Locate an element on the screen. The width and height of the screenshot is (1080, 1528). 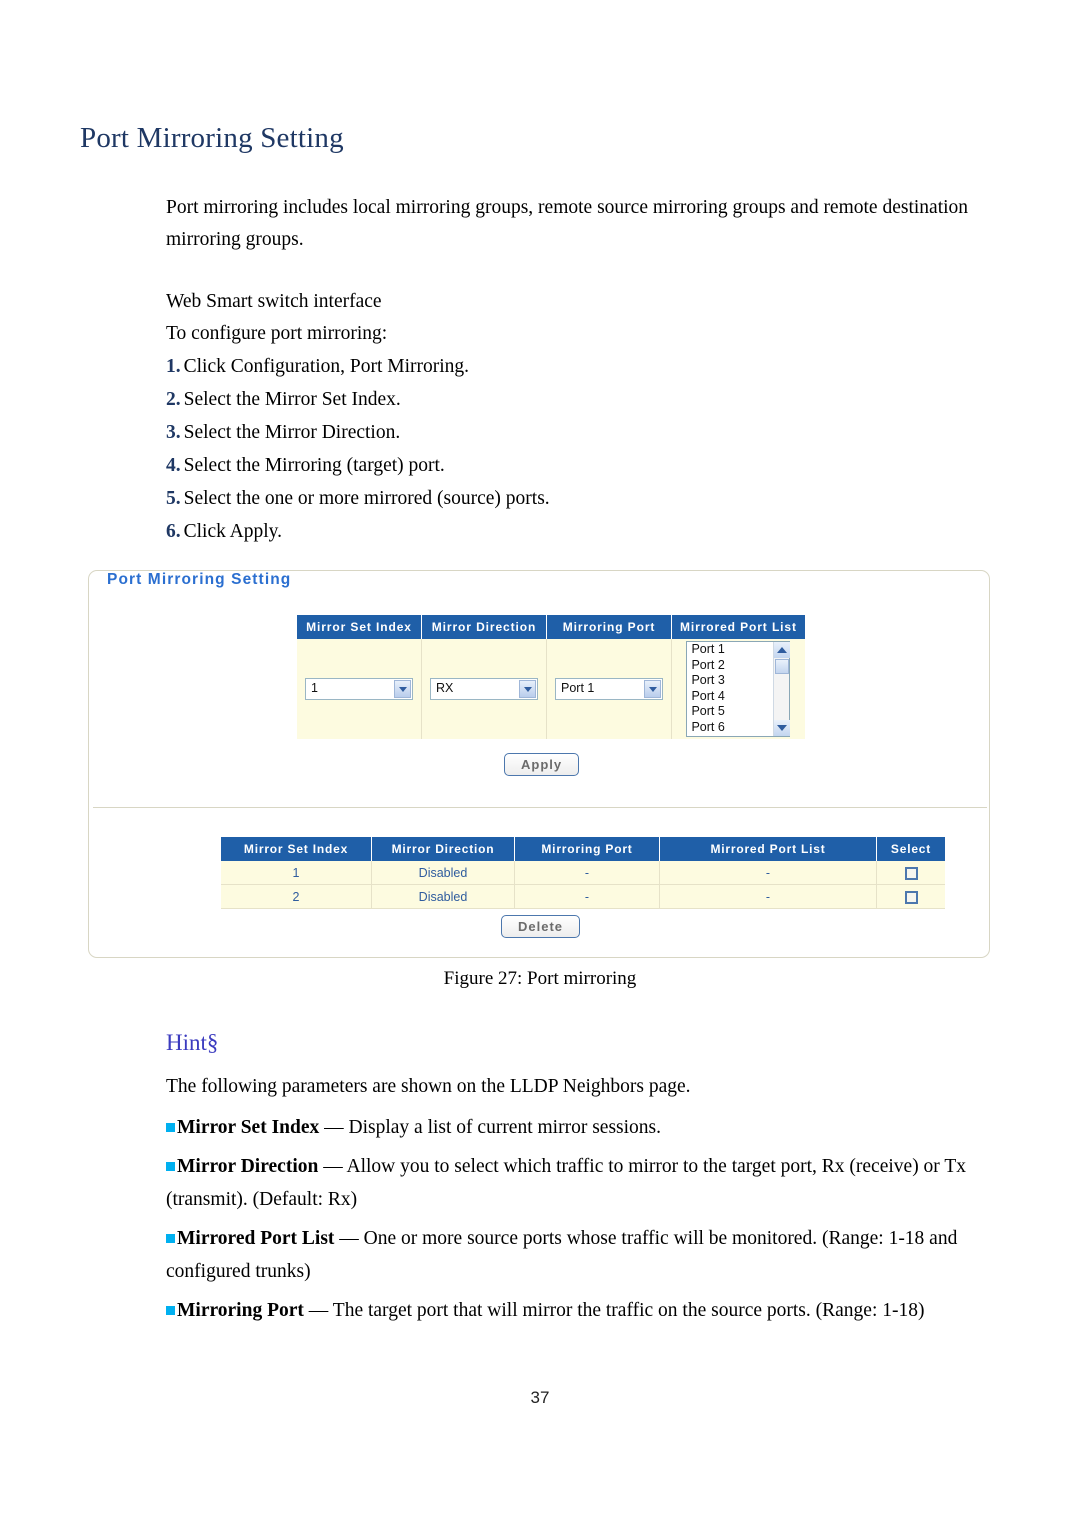
mirror-direction-value: RX is located at coordinates (445, 688).